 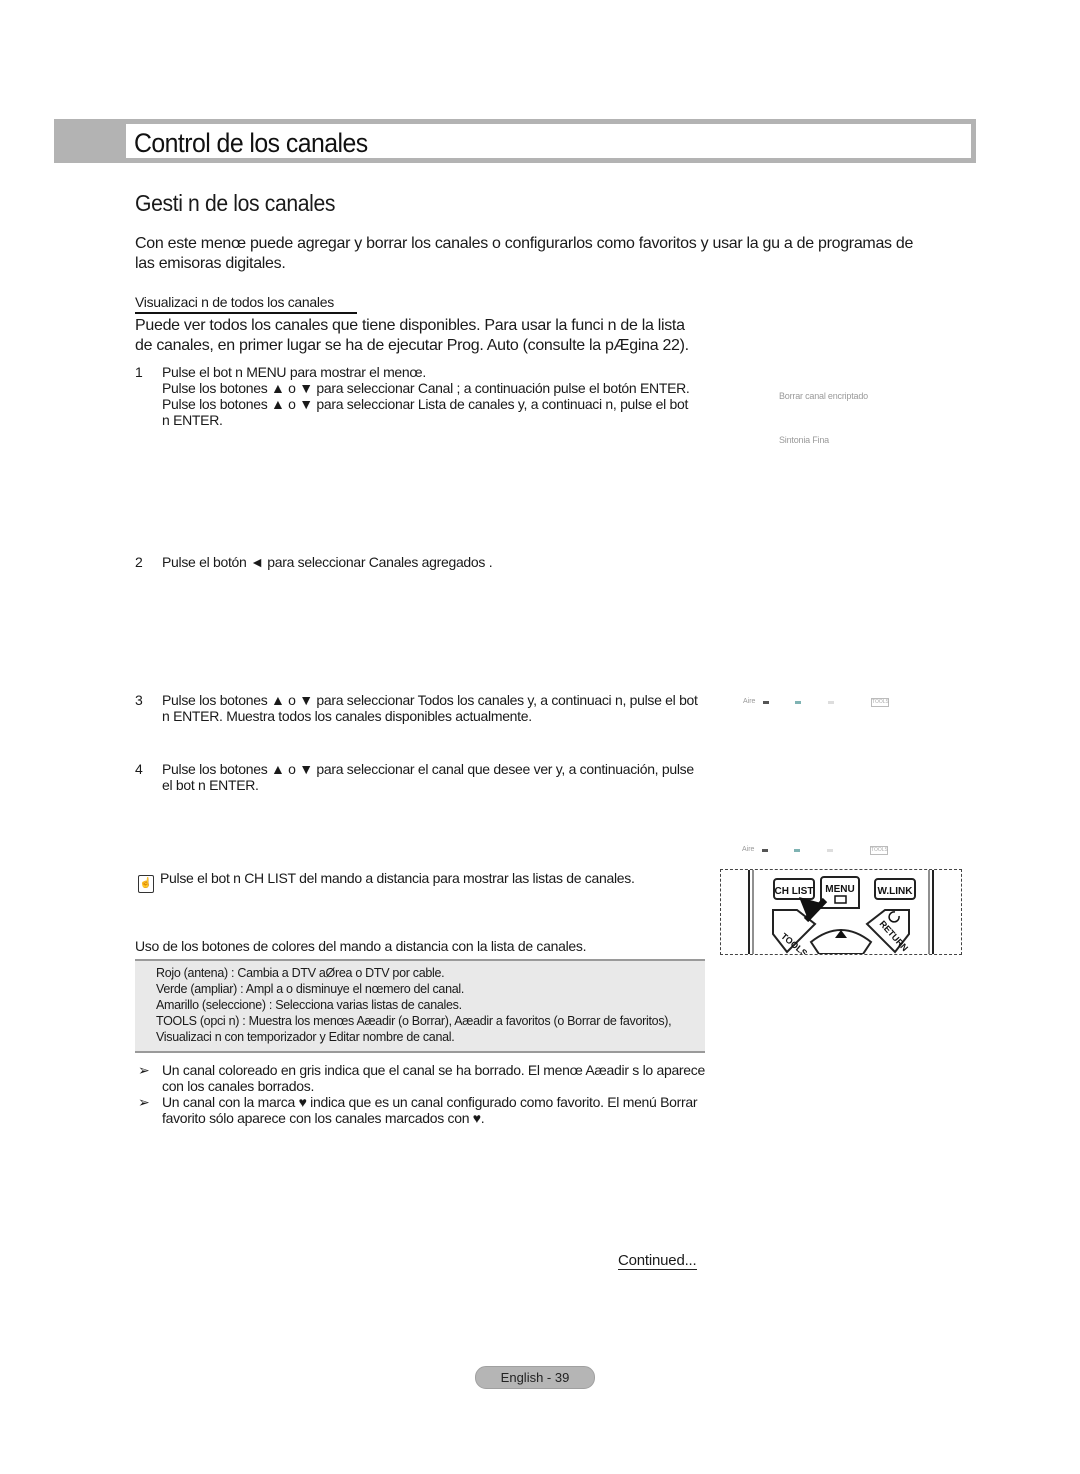 I want to click on remote-drawing: CH LIST MENU W.LINK TOOLS RETURN, so click(x=841, y=912).